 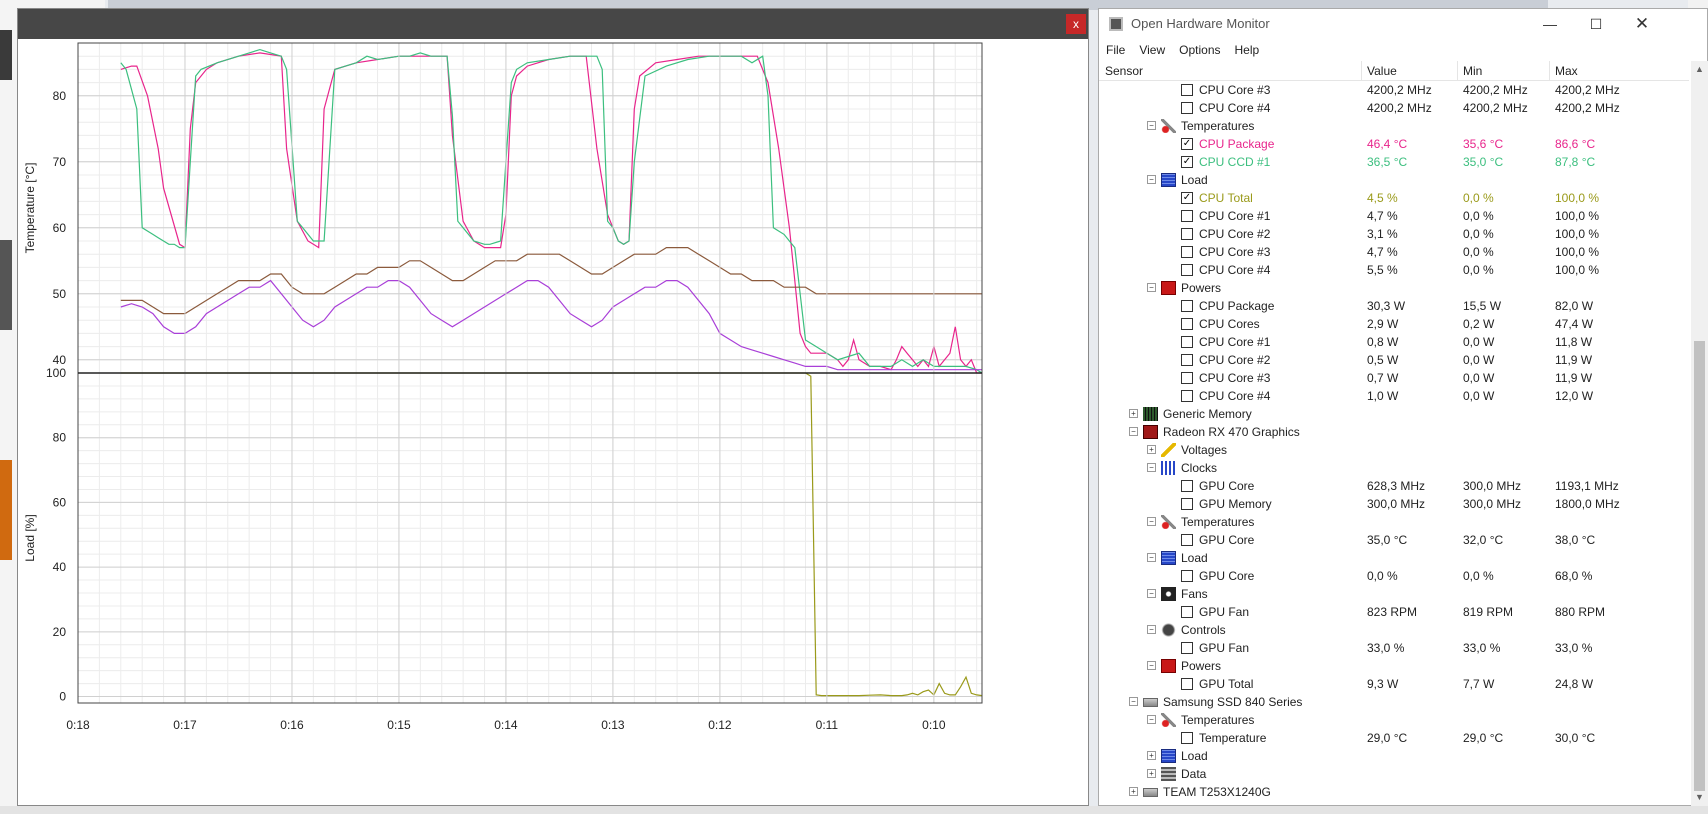 What do you see at coordinates (1124, 71) in the screenshot?
I see `column-sensor: Sensor` at bounding box center [1124, 71].